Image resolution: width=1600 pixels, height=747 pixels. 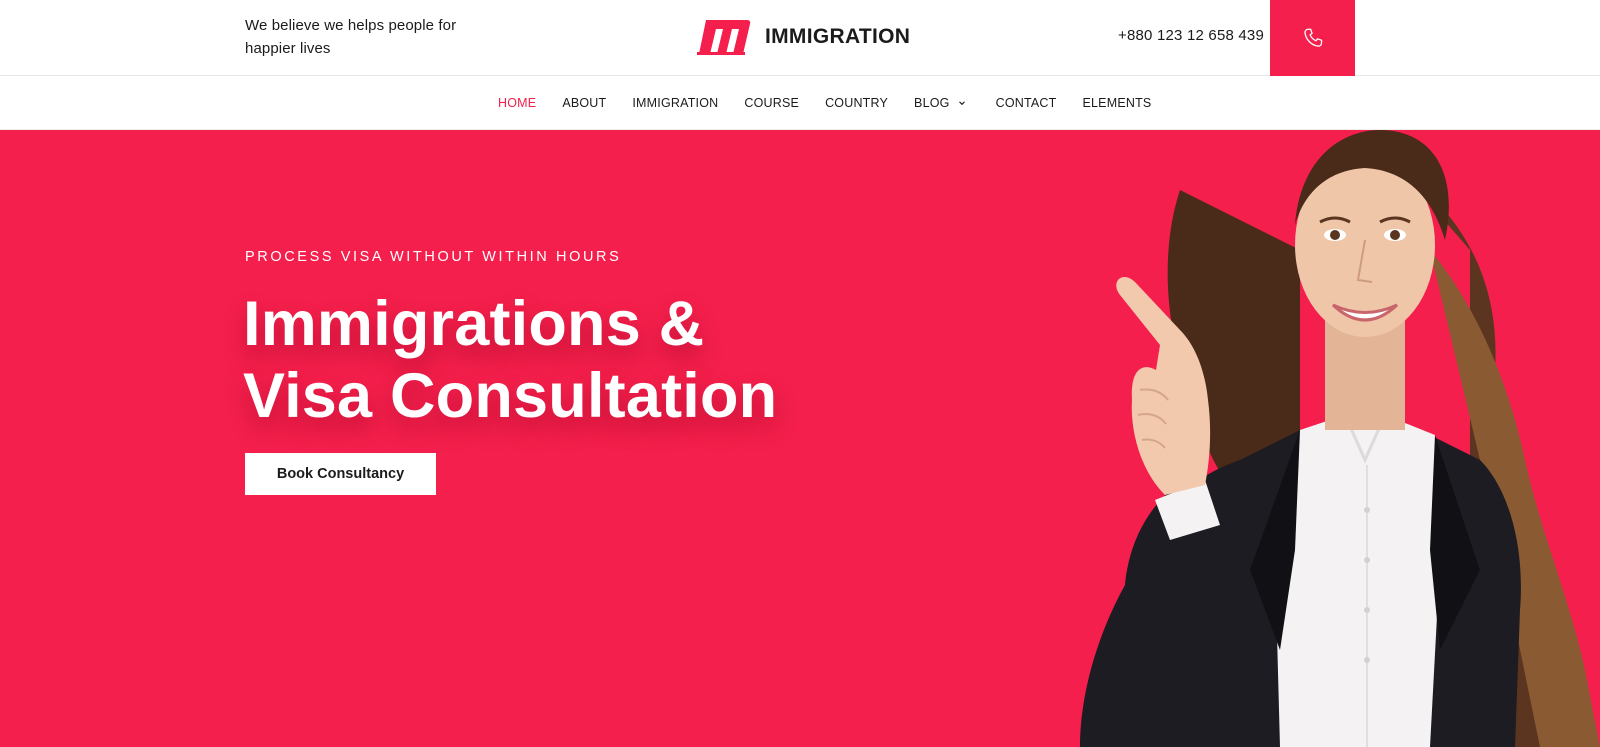 I want to click on nav-item-blog-label: BLOG, so click(x=932, y=103).